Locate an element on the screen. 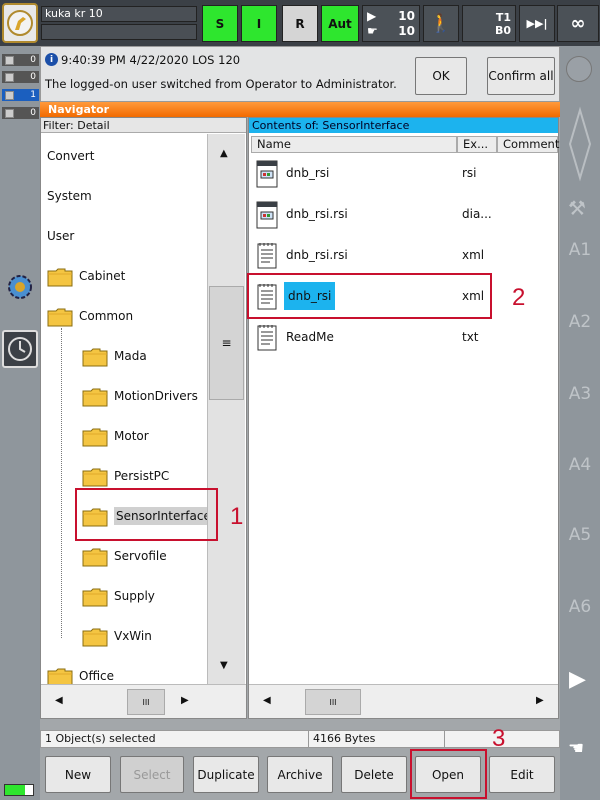 This screenshot has width=600, height=800. tree-item-common: Common is located at coordinates (90, 316).